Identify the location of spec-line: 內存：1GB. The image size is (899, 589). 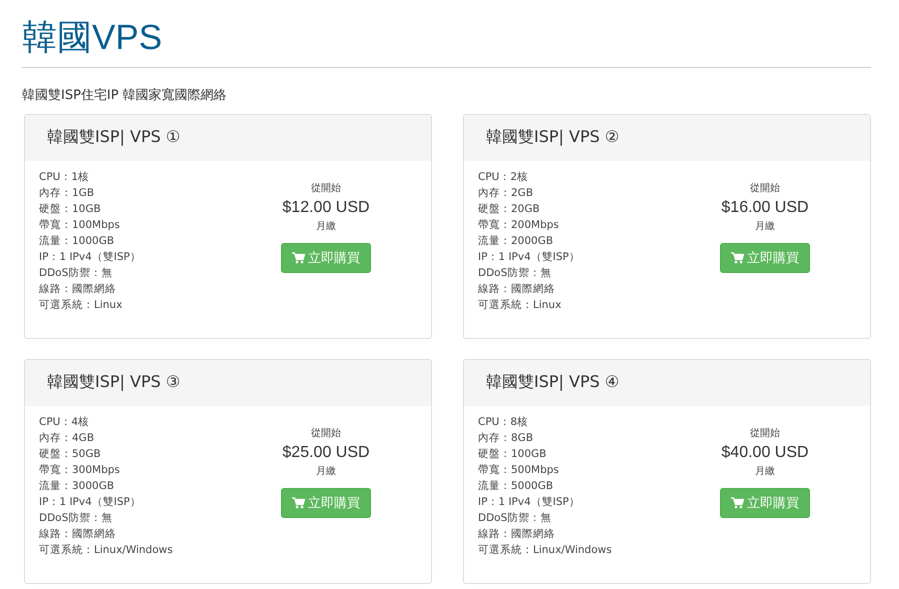
(67, 193).